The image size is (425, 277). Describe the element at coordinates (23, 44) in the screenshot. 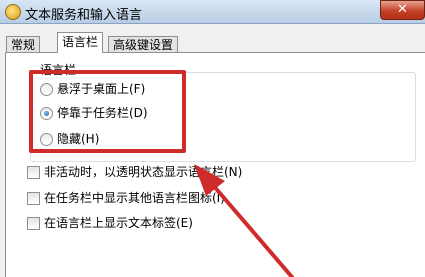

I see `tab-general: 常规` at that location.